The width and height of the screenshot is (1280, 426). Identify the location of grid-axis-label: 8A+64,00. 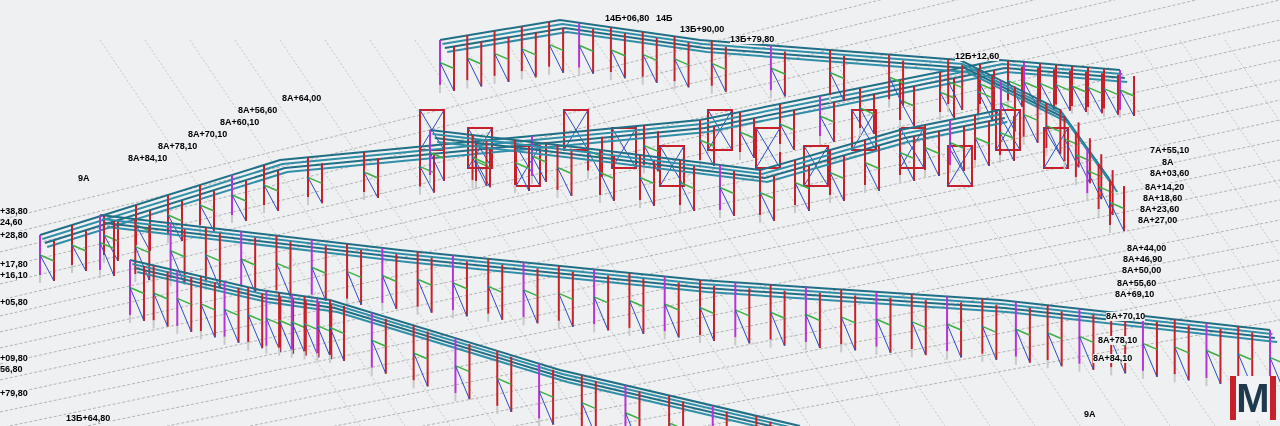
(302, 98).